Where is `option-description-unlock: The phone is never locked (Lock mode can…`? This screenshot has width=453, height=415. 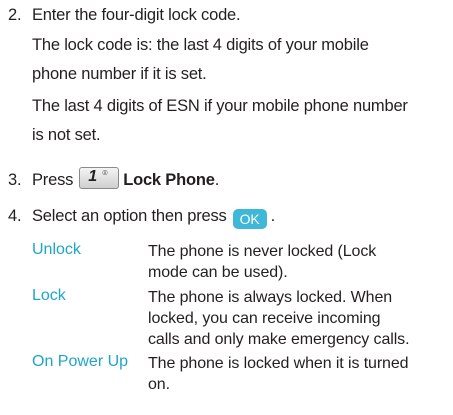
option-description-unlock: The phone is never locked (Lock mode can… is located at coordinates (262, 262).